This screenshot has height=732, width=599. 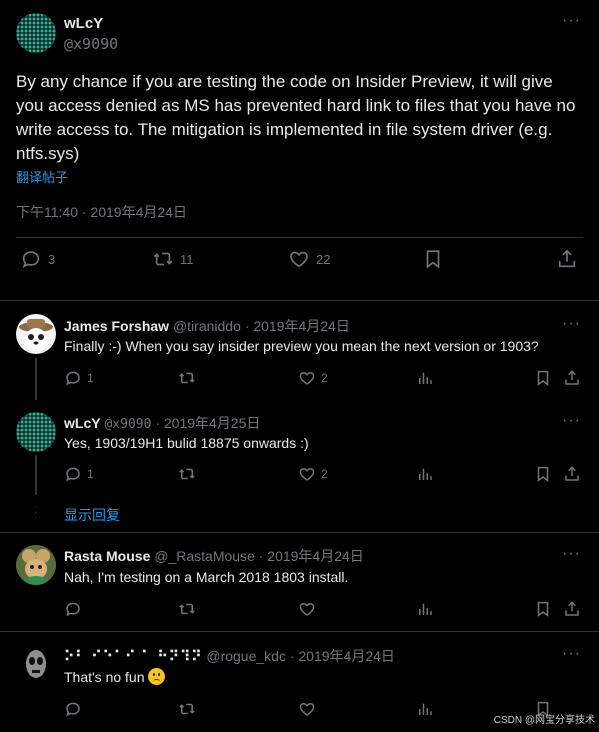 What do you see at coordinates (156, 676) in the screenshot?
I see `frowning-face-icon` at bounding box center [156, 676].